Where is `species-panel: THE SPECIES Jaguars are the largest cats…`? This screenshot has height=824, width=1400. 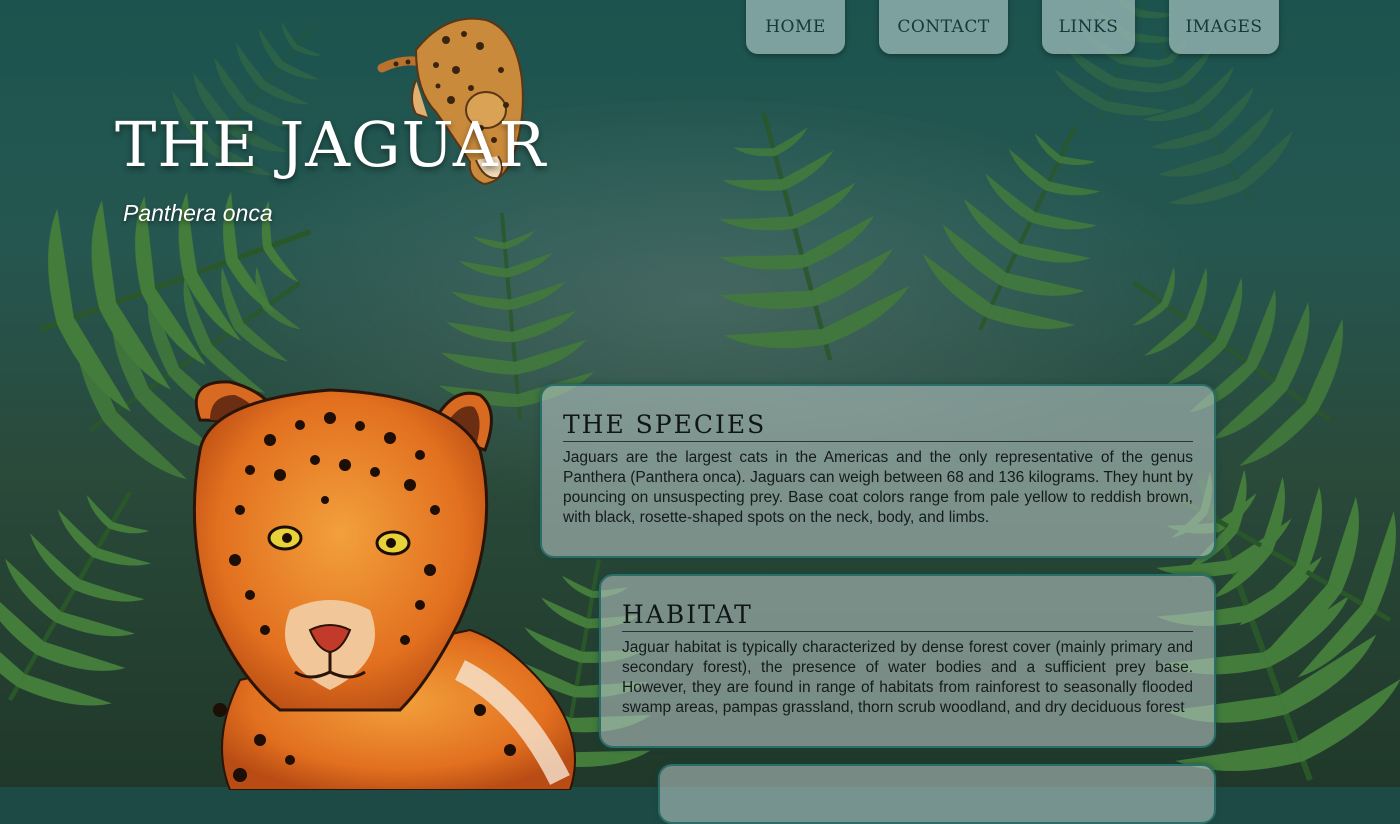
species-panel: THE SPECIES Jaguars are the largest cats… is located at coordinates (878, 471).